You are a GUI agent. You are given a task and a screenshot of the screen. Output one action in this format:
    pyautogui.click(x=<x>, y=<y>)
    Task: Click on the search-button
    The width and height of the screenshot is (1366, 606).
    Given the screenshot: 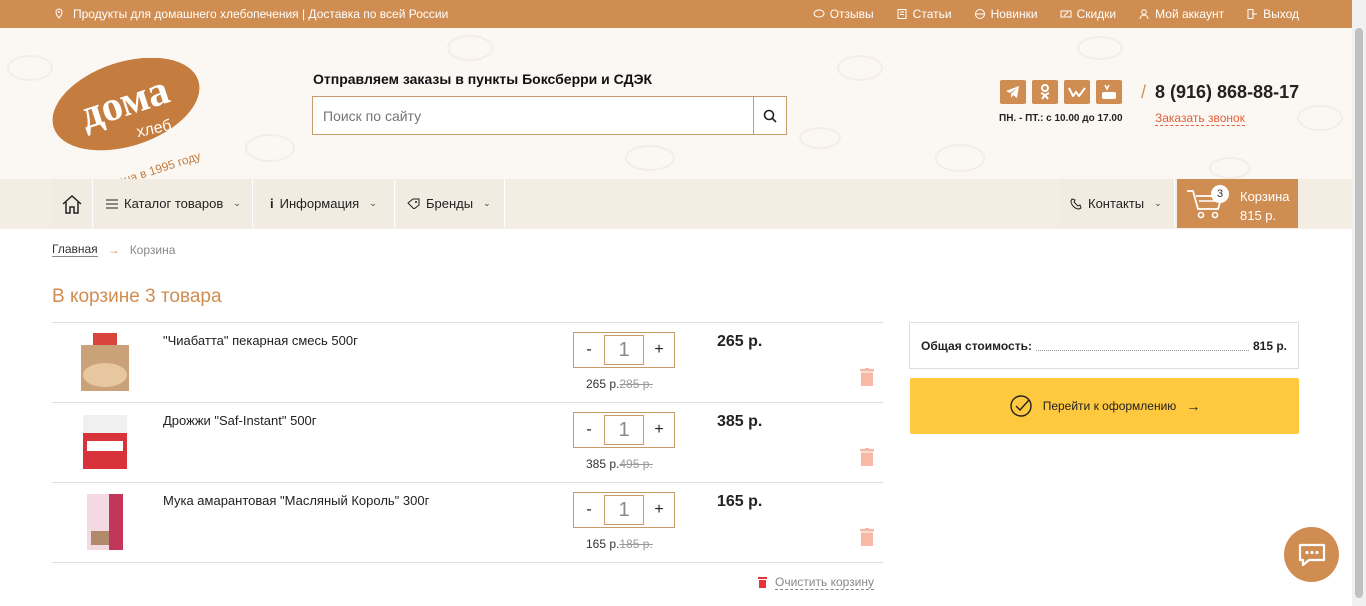 What is the action you would take?
    pyautogui.click(x=769, y=115)
    